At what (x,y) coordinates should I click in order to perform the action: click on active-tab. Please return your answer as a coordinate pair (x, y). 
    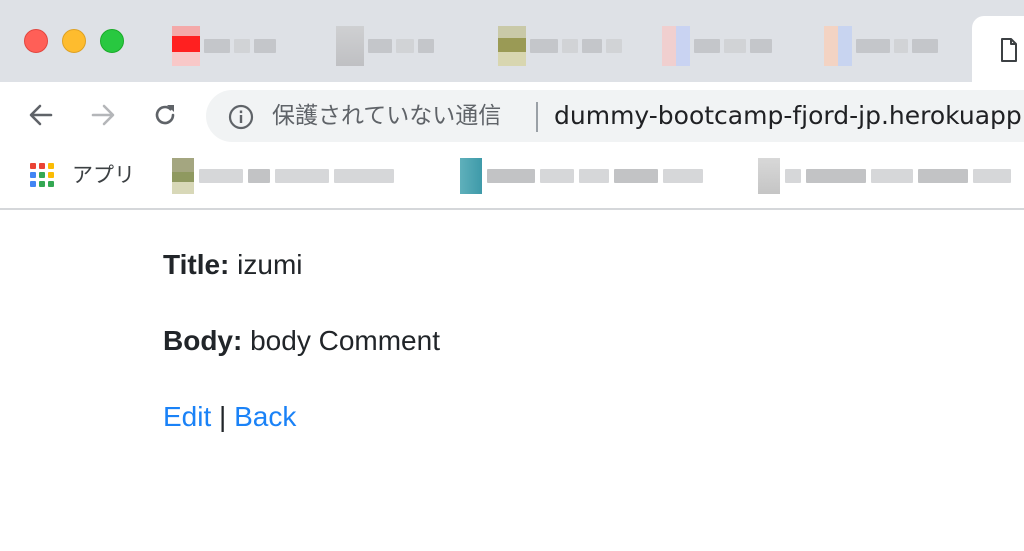
    Looking at the image, I should click on (998, 49).